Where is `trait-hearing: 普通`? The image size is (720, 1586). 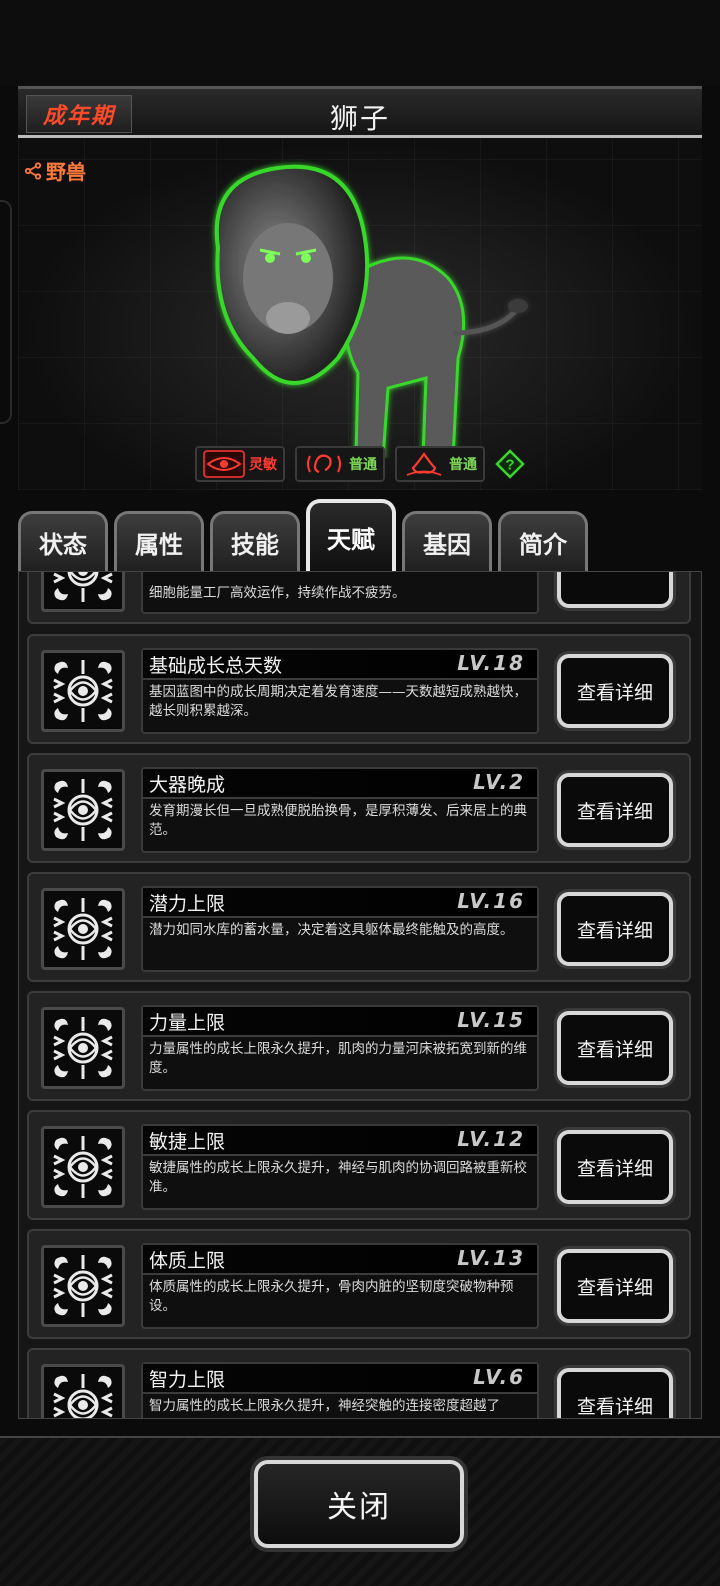 trait-hearing: 普通 is located at coordinates (340, 464).